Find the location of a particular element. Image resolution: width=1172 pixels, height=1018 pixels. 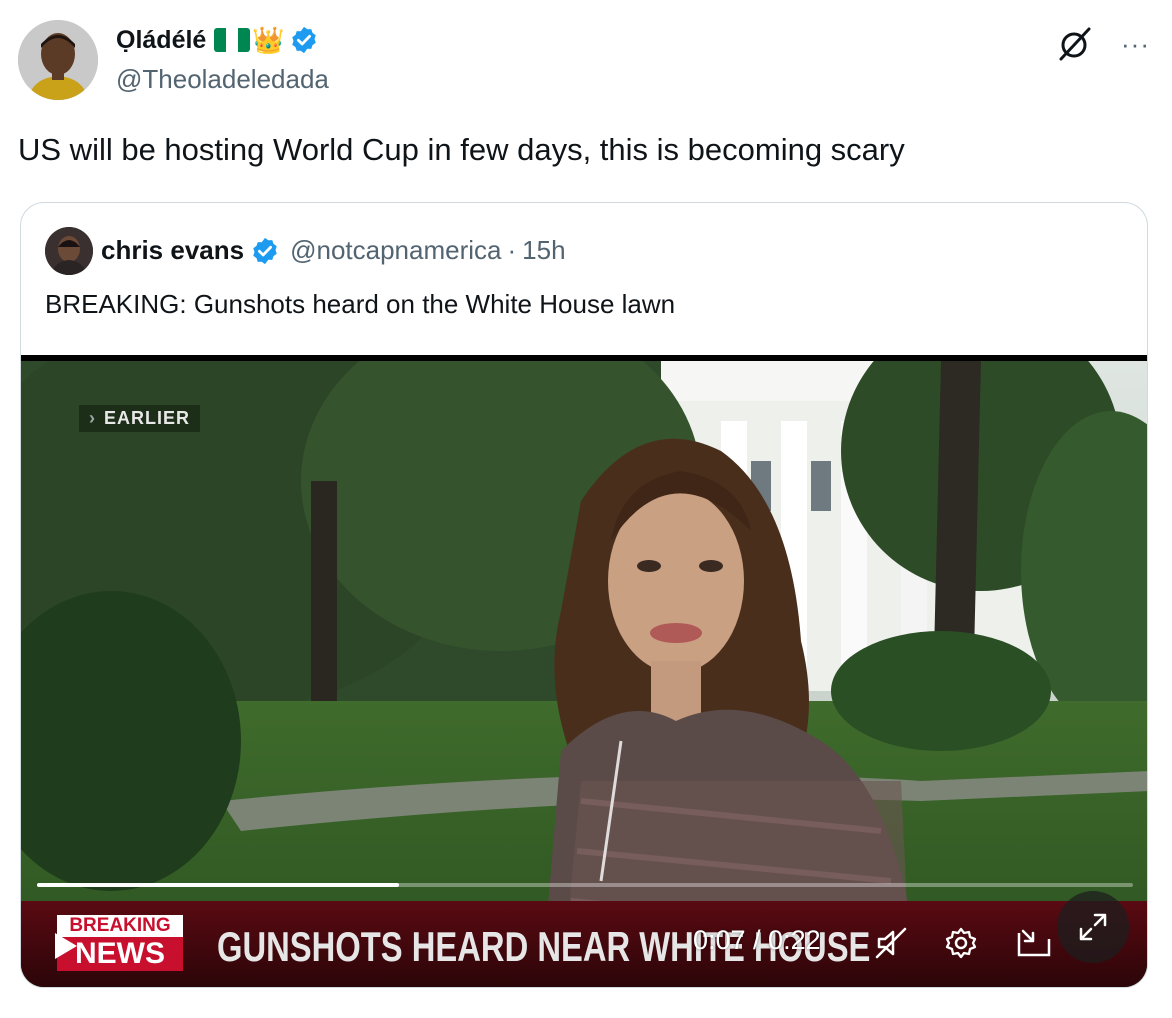

quoted-timestamp: 15h is located at coordinates (543, 250).